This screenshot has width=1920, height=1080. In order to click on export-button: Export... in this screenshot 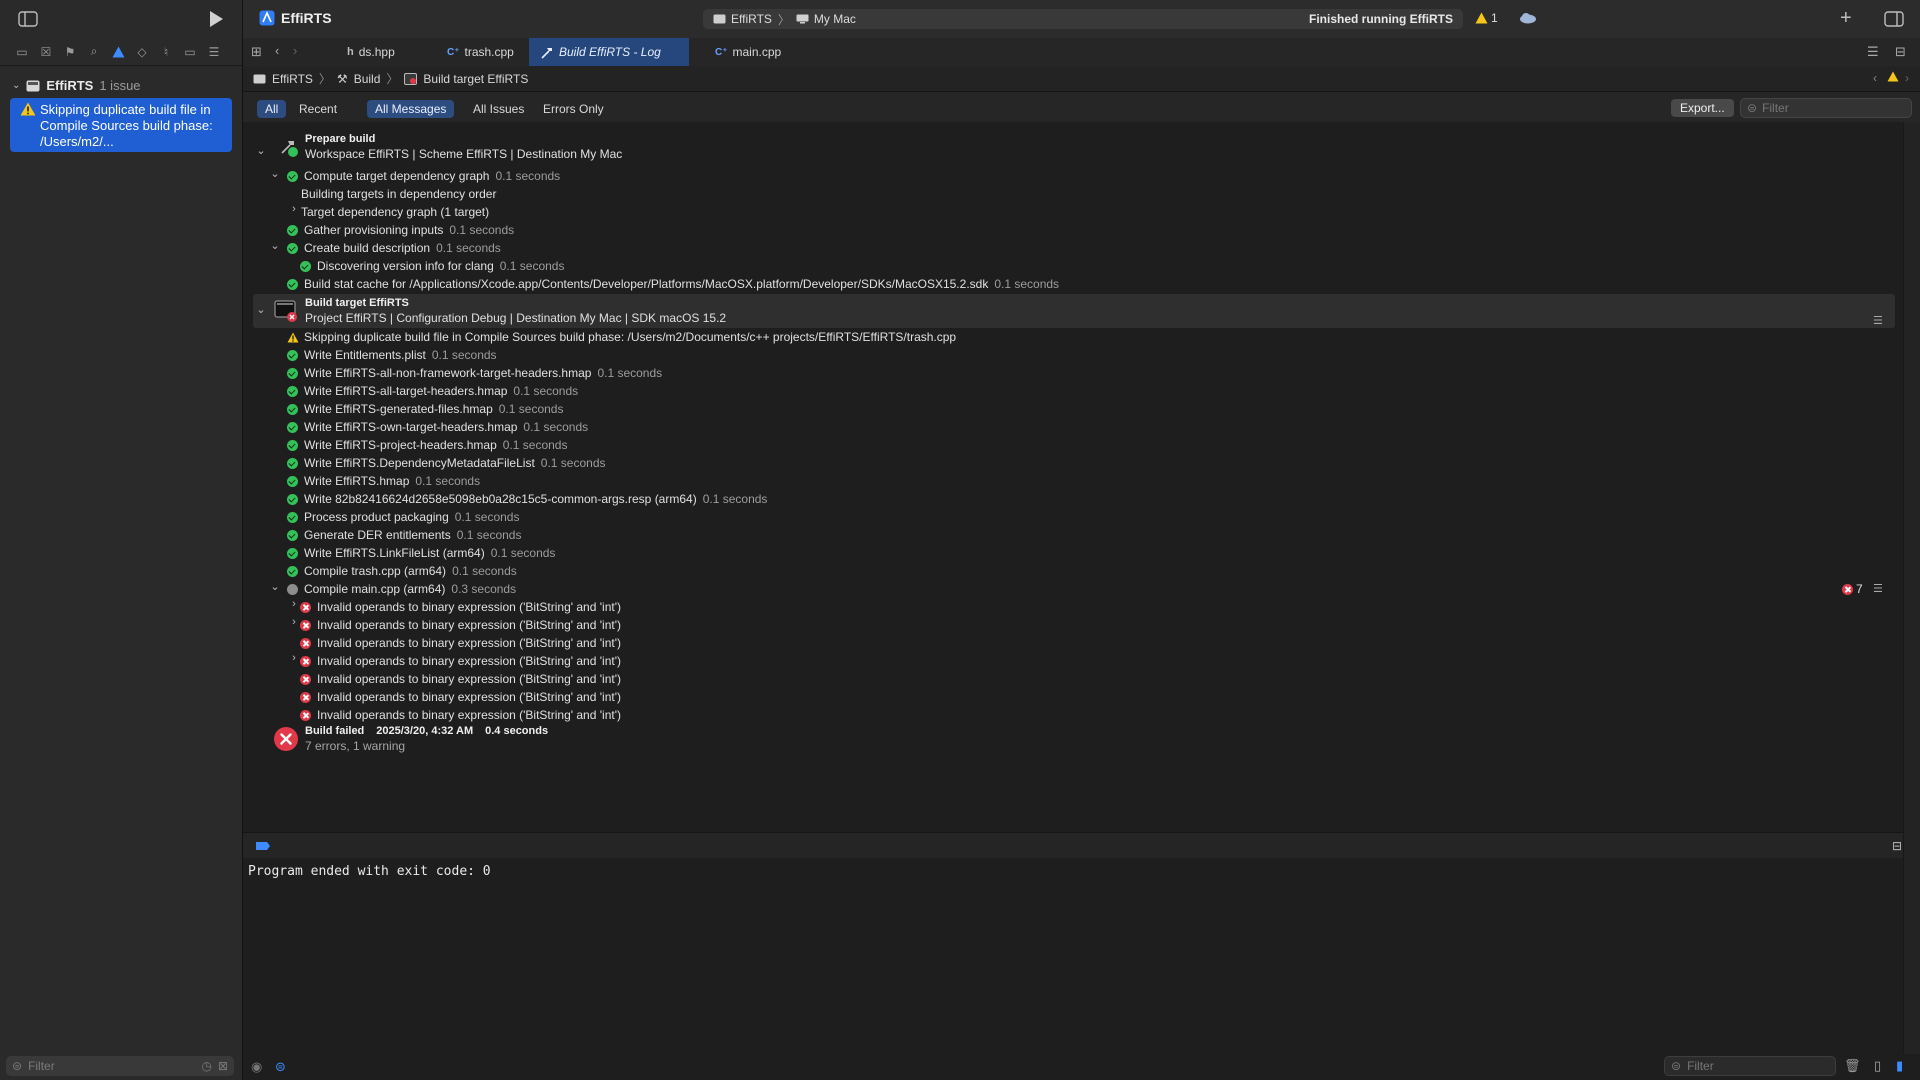, I will do `click(1702, 108)`.